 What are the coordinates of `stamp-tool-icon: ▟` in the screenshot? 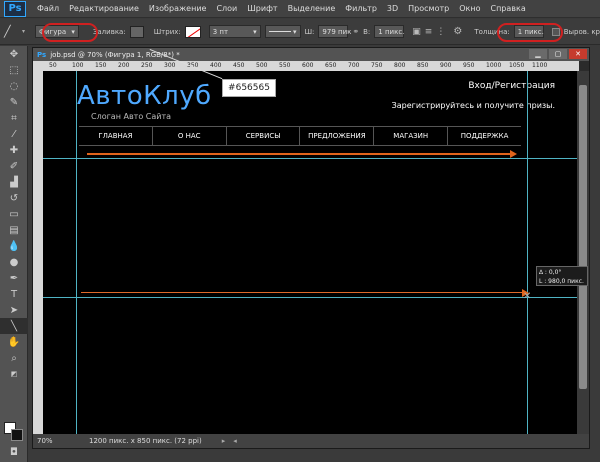 It's located at (14, 182).